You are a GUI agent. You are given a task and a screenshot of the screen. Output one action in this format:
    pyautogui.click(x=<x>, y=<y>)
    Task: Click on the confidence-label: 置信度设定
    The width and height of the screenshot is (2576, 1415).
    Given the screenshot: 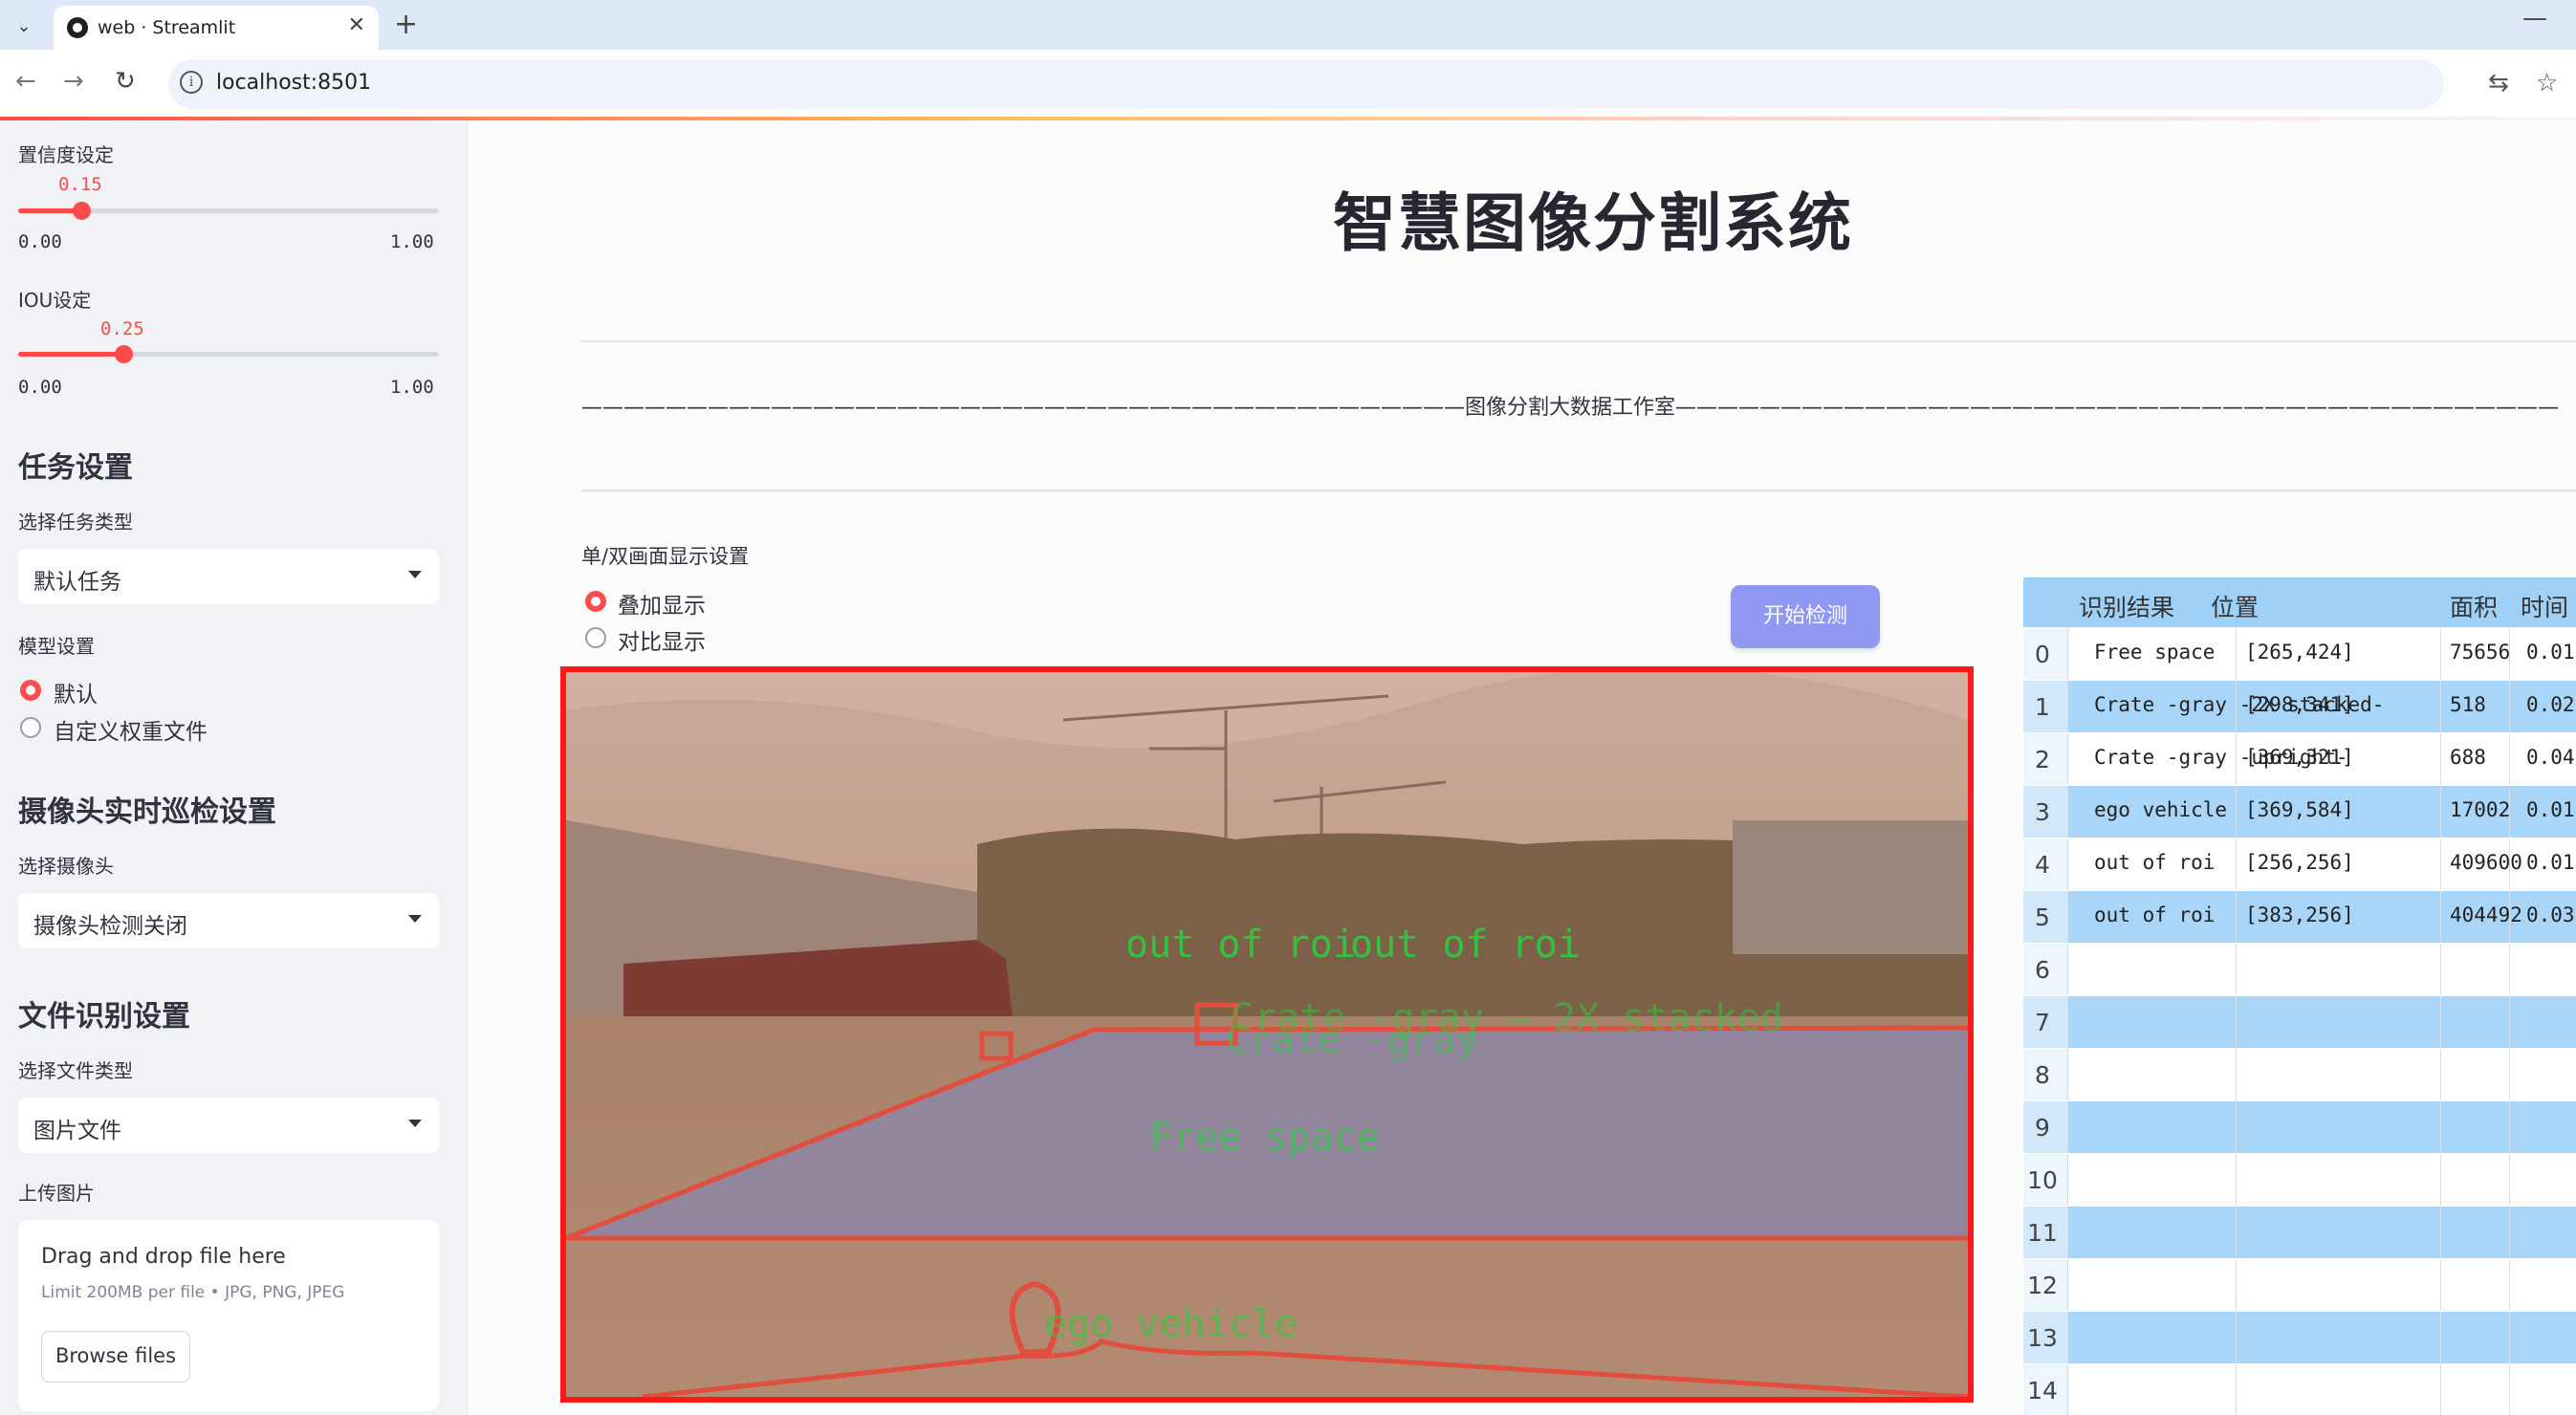 What is the action you would take?
    pyautogui.click(x=66, y=154)
    